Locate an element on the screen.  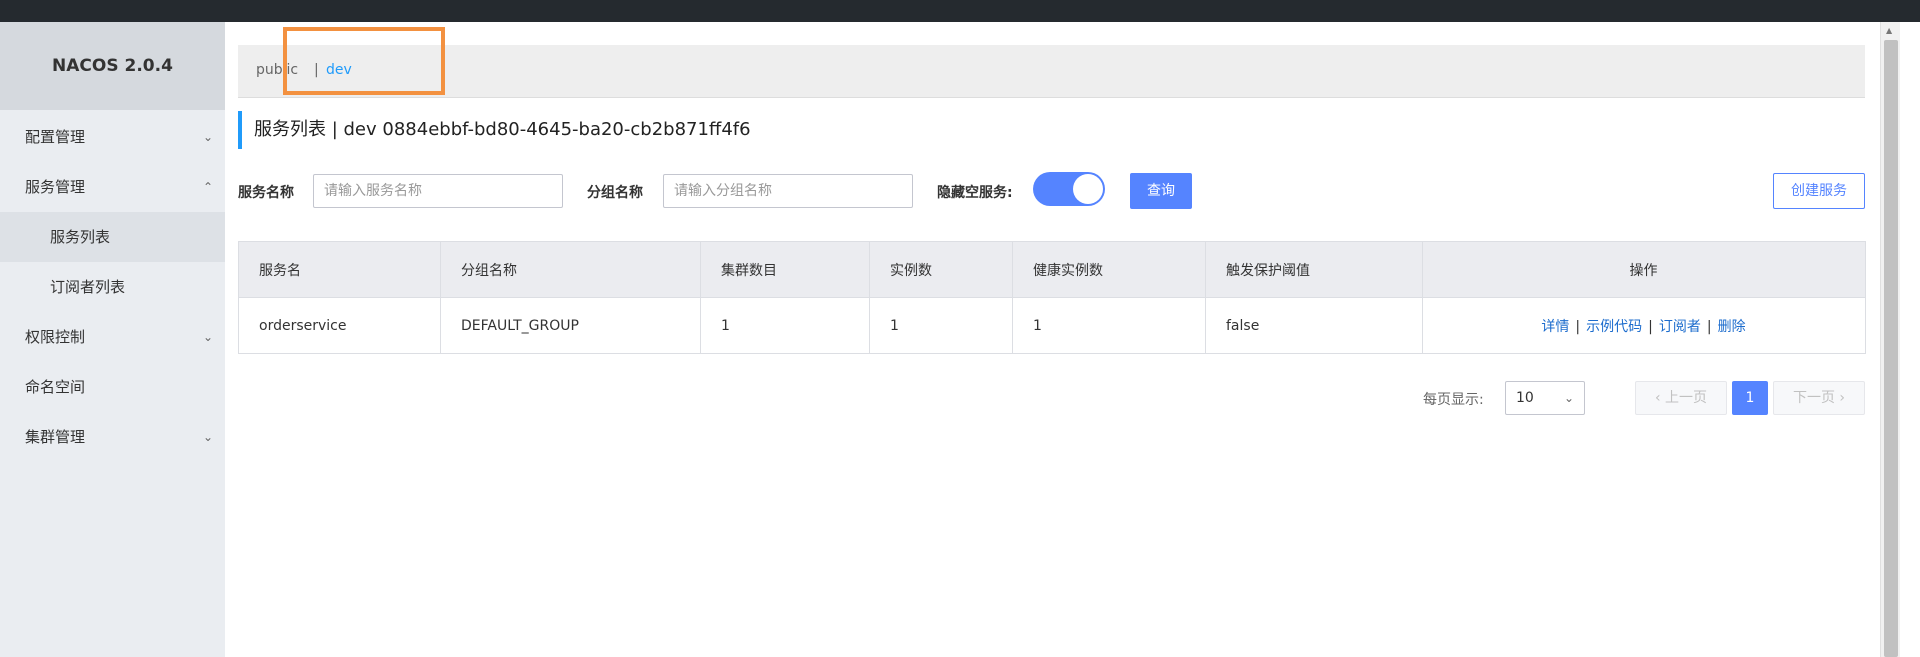
next-page-button: 下一页 › is located at coordinates (1819, 398).